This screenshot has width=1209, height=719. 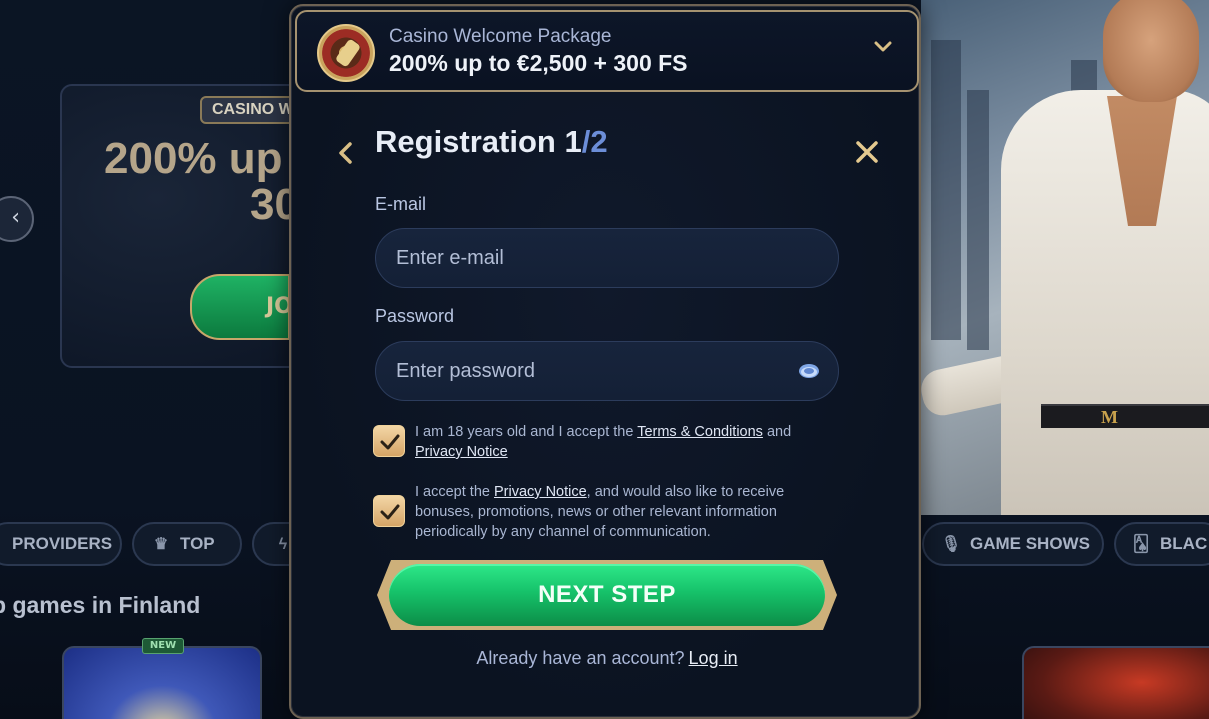 What do you see at coordinates (1125, 416) in the screenshot?
I see `belt-buckle: M` at bounding box center [1125, 416].